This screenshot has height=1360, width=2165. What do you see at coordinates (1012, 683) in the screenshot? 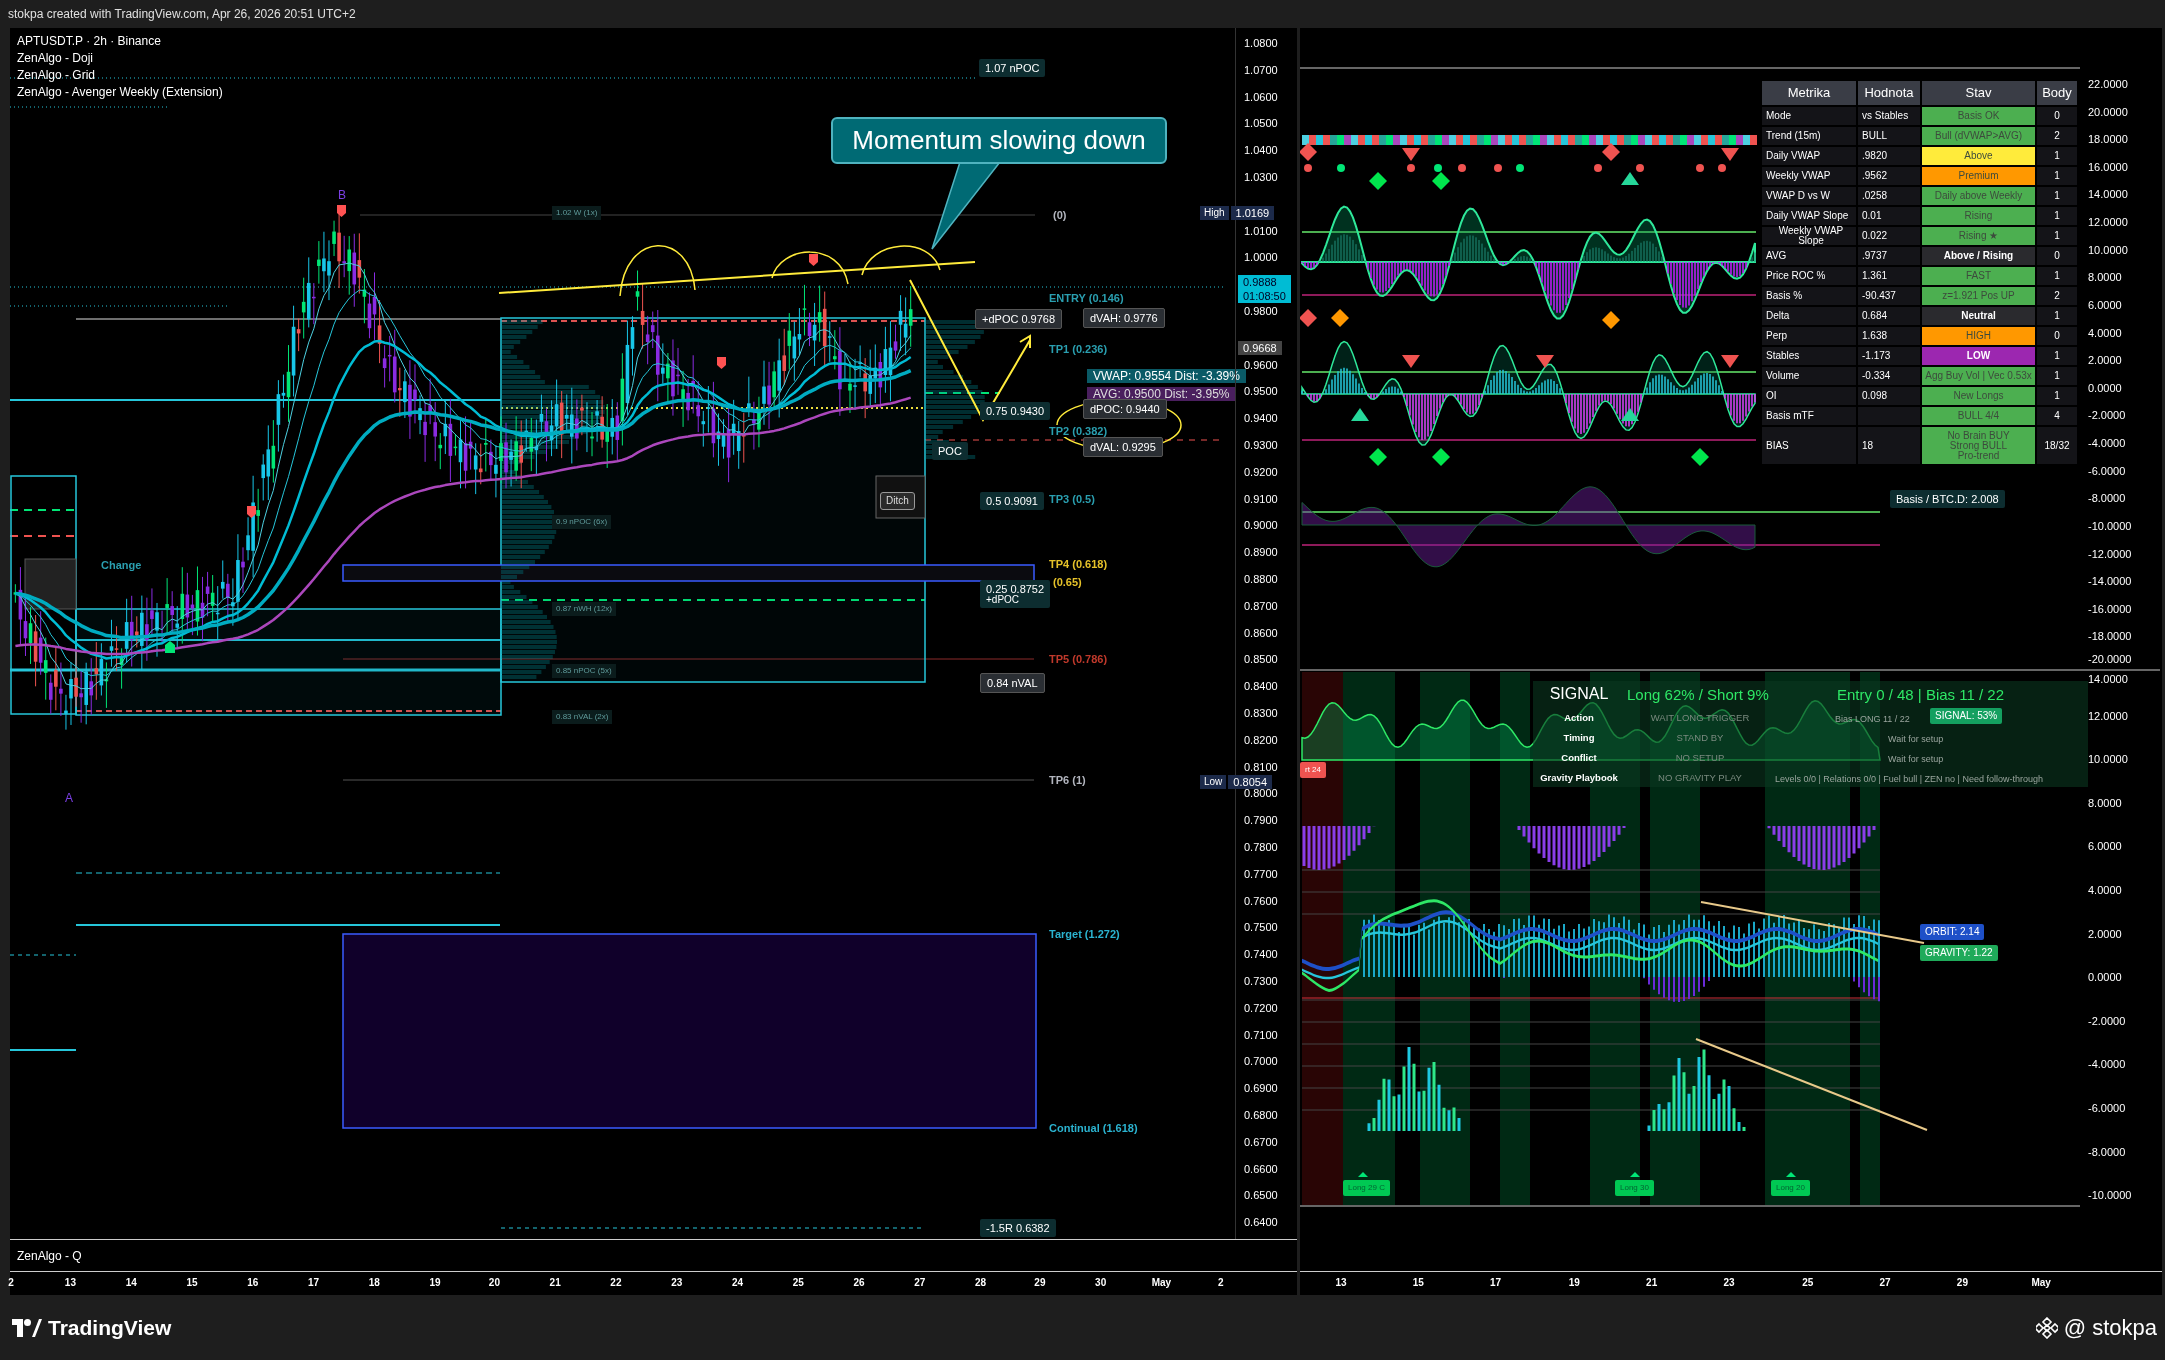
I see `price-tag: 0.84 nVAL` at bounding box center [1012, 683].